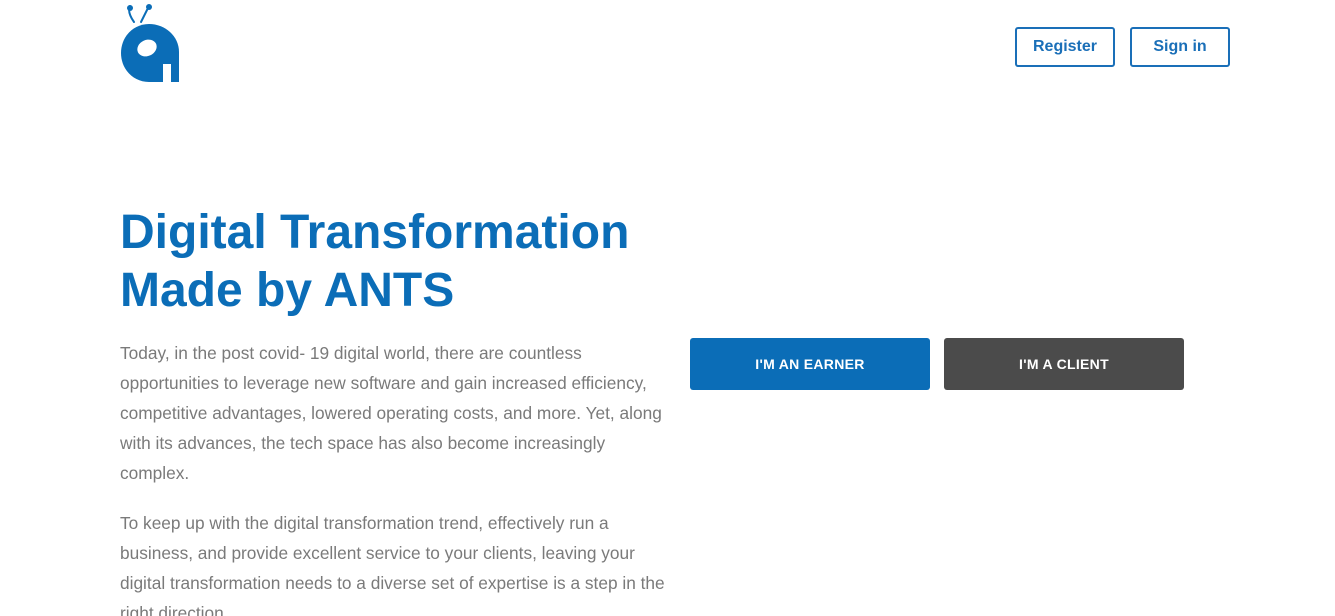  I want to click on sign-in-button: Sign in, so click(1180, 47).